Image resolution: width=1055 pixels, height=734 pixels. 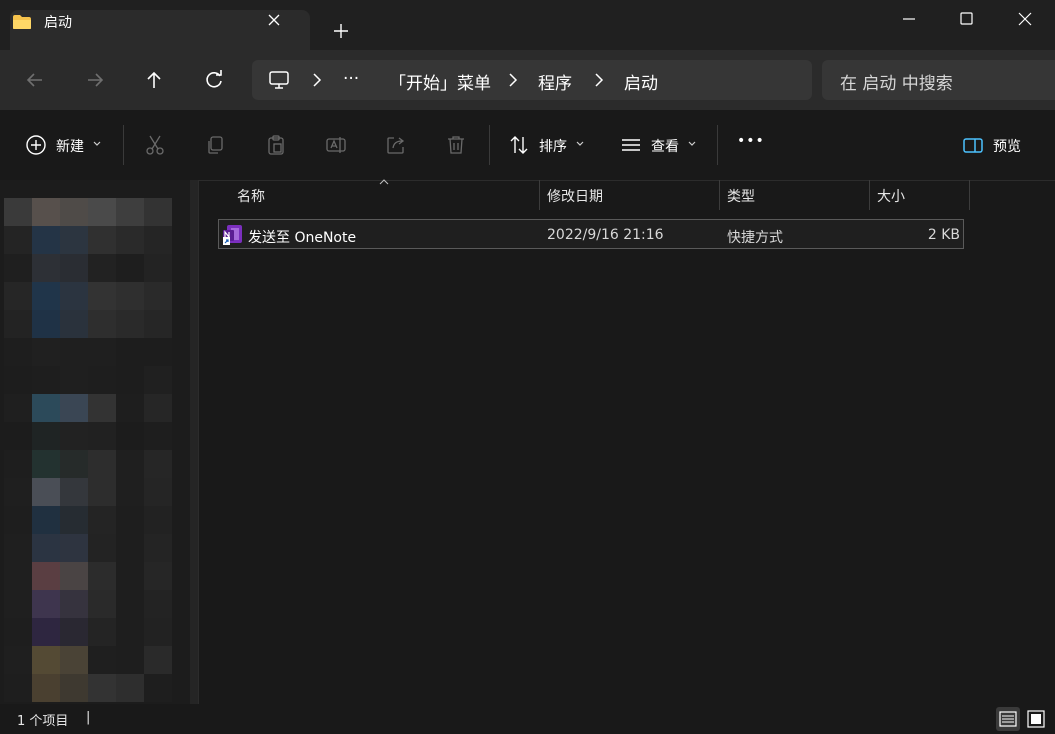 I want to click on breadcrumb-start-menu: 「开始」菜单, so click(x=440, y=81).